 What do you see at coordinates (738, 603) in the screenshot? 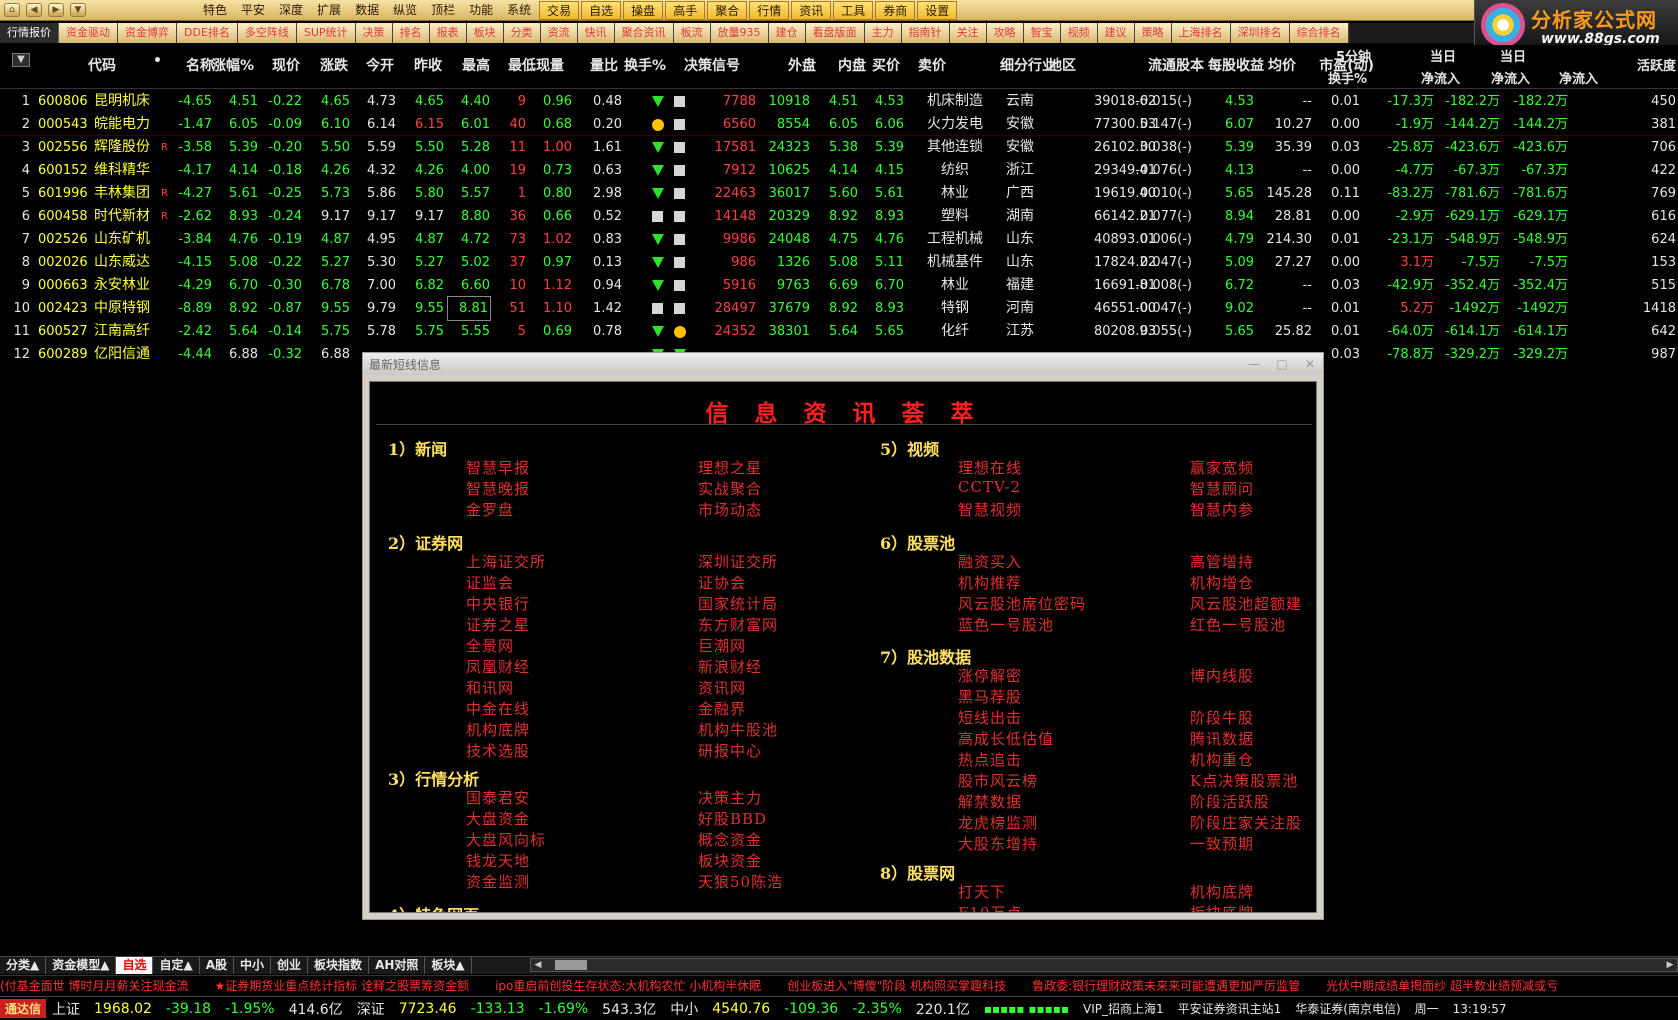
I see `info-link: 国家统计局` at bounding box center [738, 603].